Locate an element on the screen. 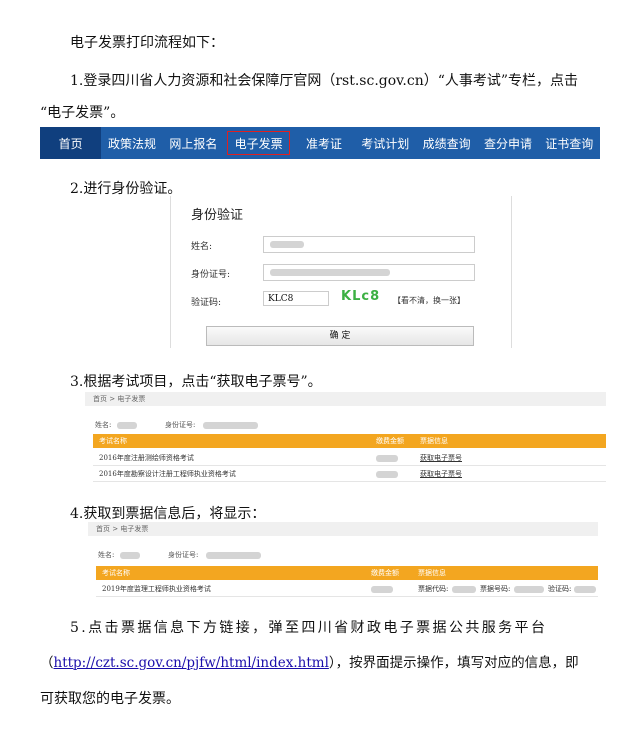 The image size is (631, 736). table-row: 2019年度监理工程师执业资格考试 票据代码: 票据号码: 验证码: is located at coordinates (347, 589).